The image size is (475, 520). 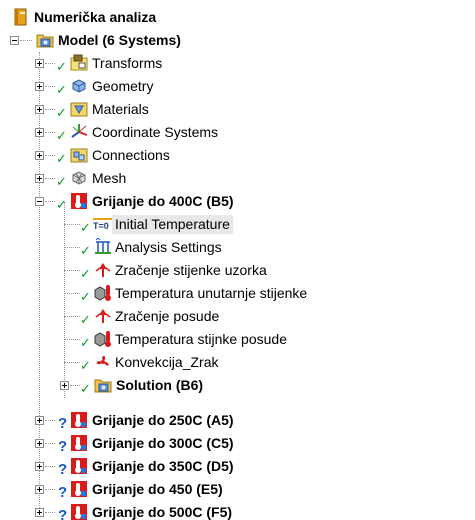 What do you see at coordinates (237, 443) in the screenshot?
I see `tree-node-analysis-c5: ? Grijanje do 300C (C5)` at bounding box center [237, 443].